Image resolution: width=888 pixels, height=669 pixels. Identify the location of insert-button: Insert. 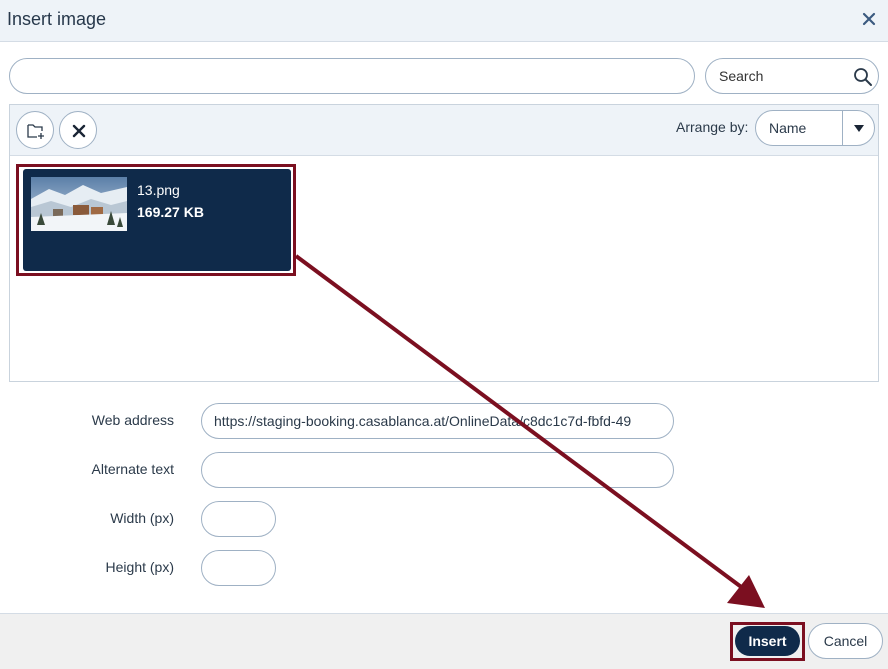
(767, 641).